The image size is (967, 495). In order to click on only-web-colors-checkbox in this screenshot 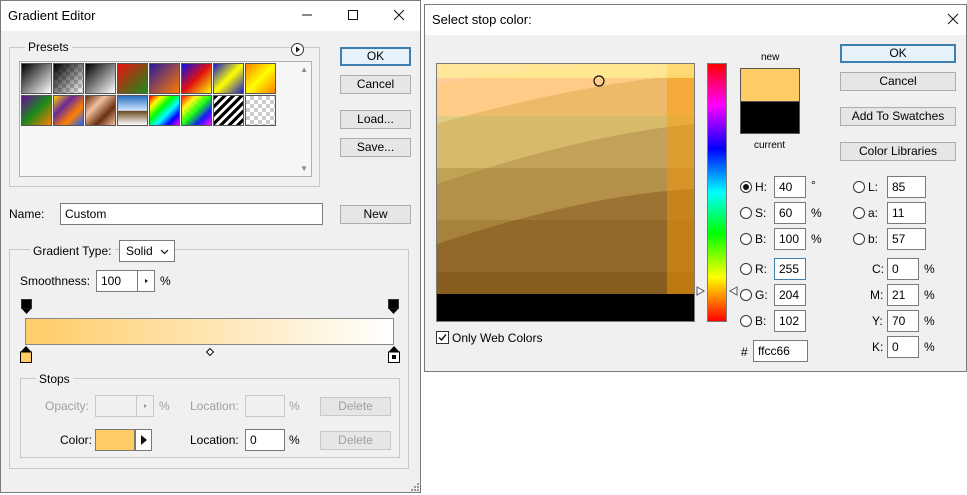, I will do `click(442, 337)`.